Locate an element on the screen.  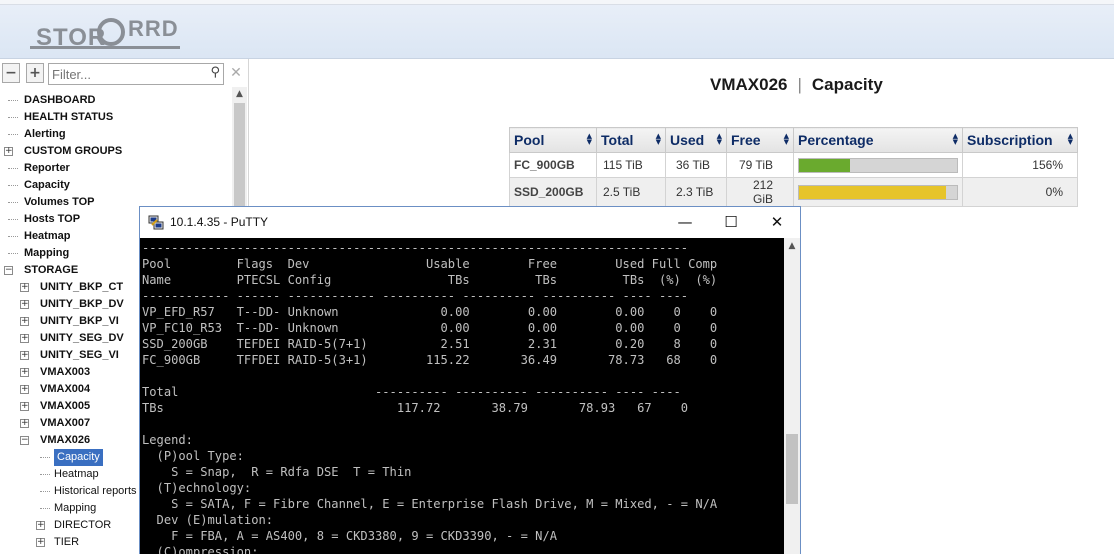
top-strip is located at coordinates (557, 2).